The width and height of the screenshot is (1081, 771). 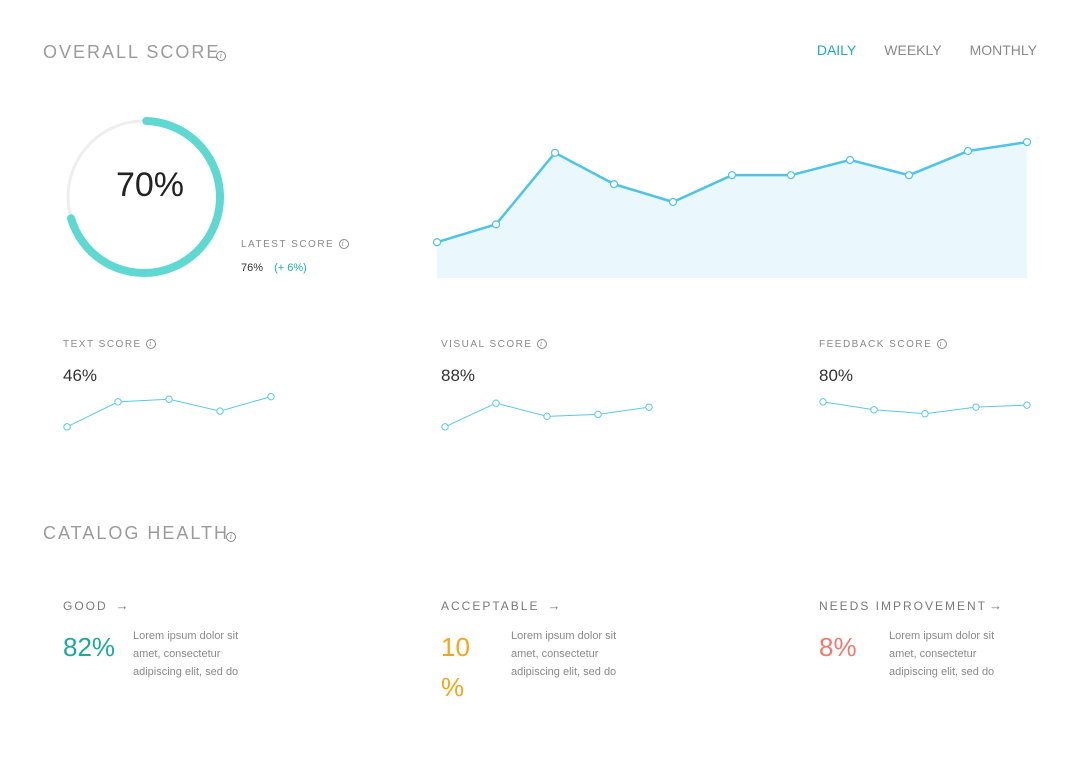 I want to click on latest-score-label: LATEST SCORE, so click(x=288, y=244).